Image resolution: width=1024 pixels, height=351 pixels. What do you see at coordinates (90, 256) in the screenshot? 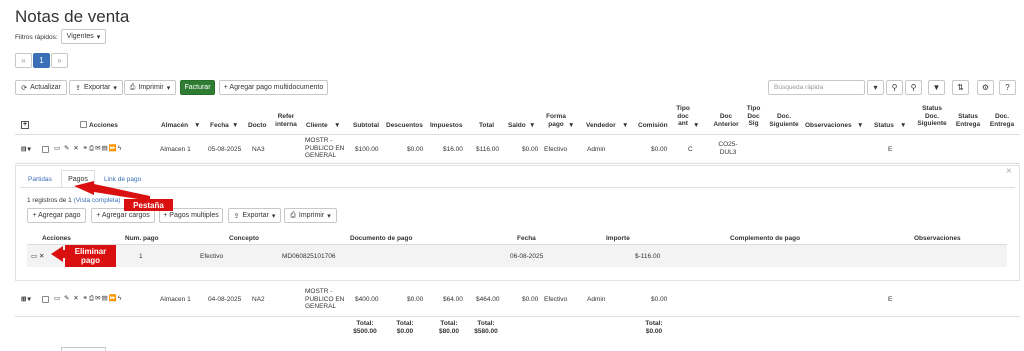
I see `delete-payment-callout: Eliminar pago` at bounding box center [90, 256].